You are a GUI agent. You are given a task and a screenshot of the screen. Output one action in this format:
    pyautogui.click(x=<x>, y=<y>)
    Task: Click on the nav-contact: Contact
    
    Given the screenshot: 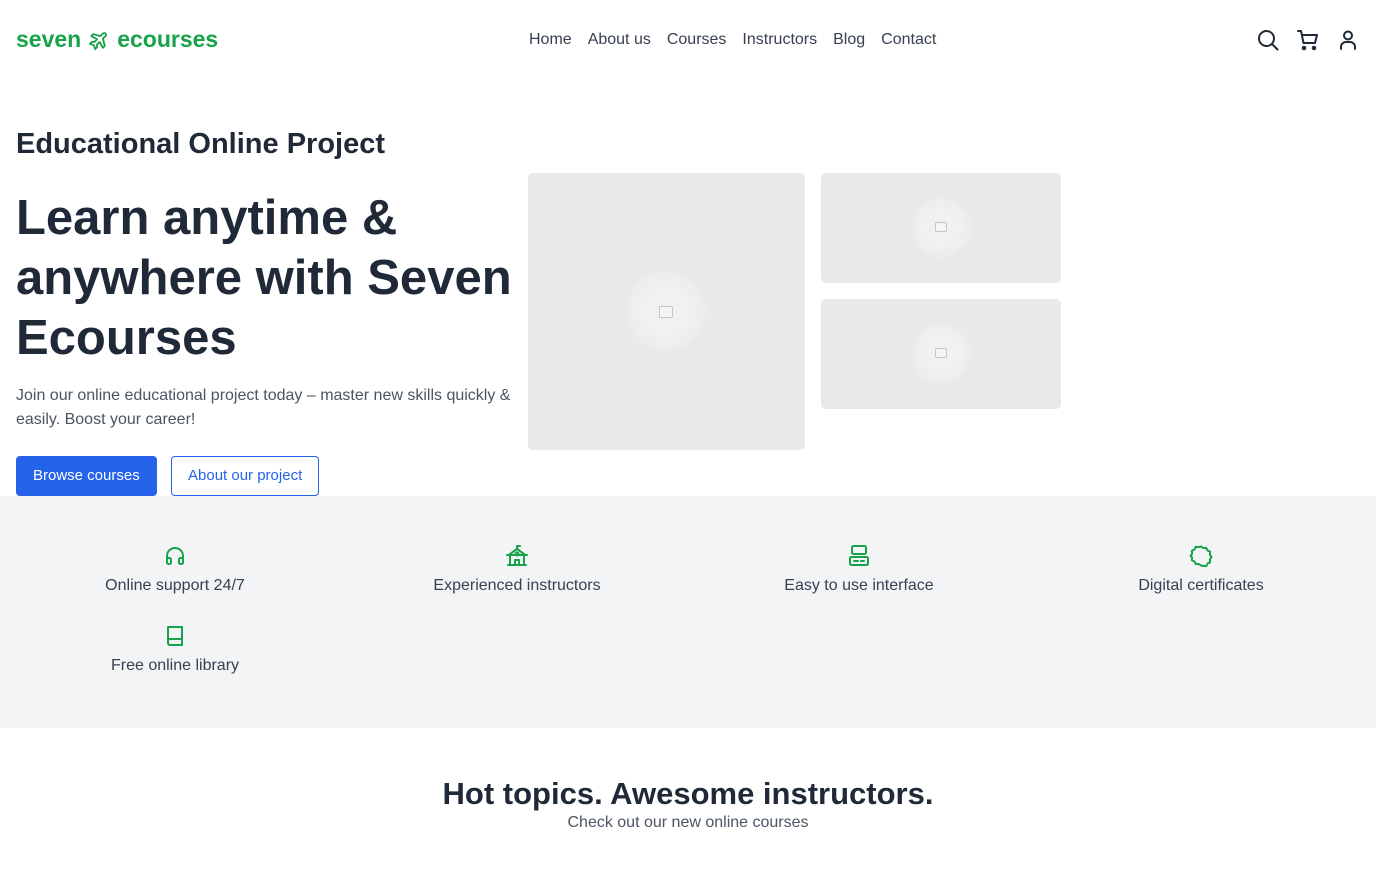 What is the action you would take?
    pyautogui.click(x=908, y=40)
    